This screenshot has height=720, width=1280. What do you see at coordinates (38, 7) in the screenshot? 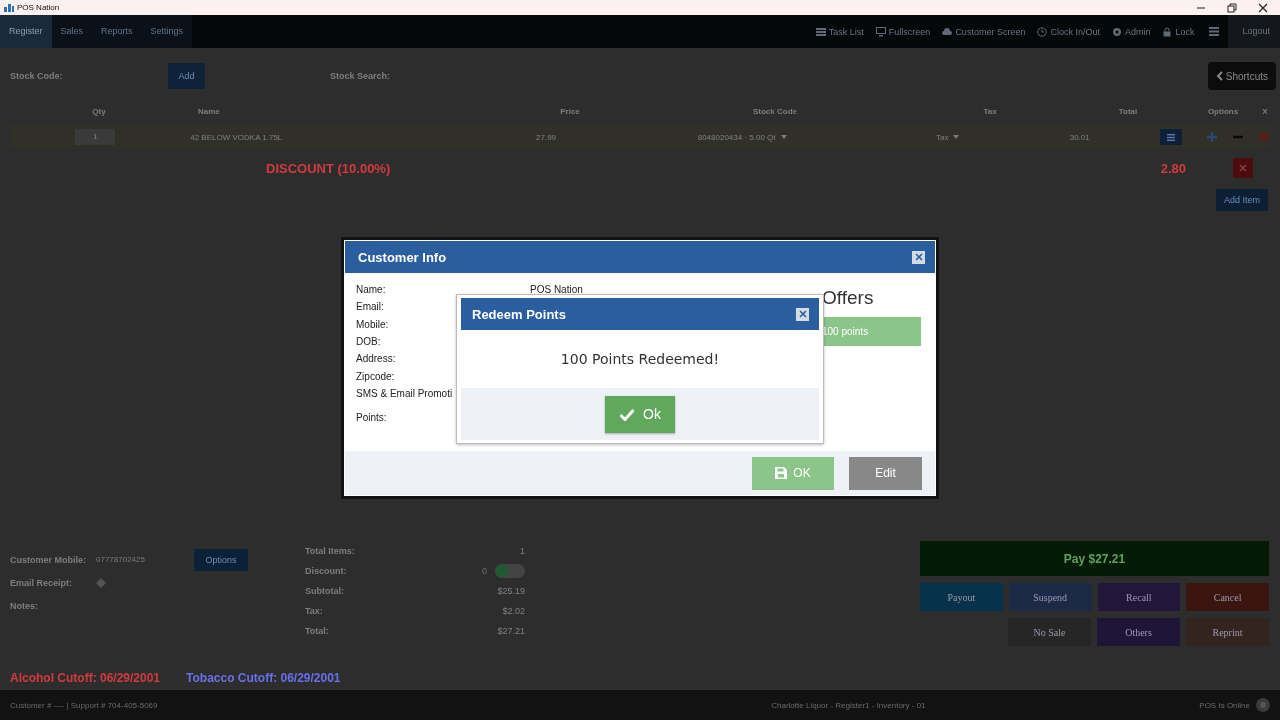
I see `window-title: POS Nation` at bounding box center [38, 7].